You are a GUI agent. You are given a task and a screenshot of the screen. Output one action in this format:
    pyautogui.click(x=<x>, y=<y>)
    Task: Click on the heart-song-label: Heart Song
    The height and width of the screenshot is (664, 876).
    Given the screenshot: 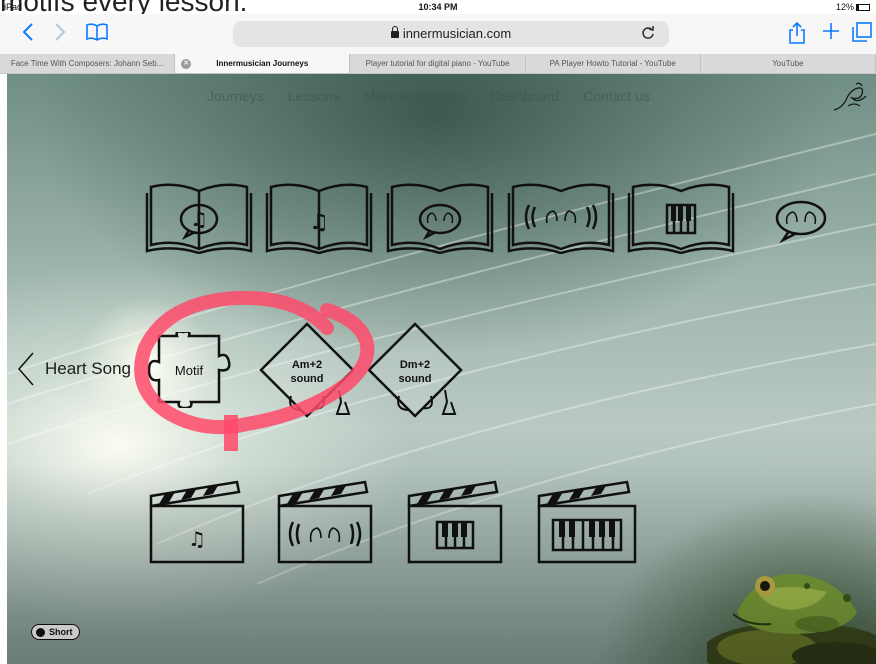 What is the action you would take?
    pyautogui.click(x=88, y=368)
    